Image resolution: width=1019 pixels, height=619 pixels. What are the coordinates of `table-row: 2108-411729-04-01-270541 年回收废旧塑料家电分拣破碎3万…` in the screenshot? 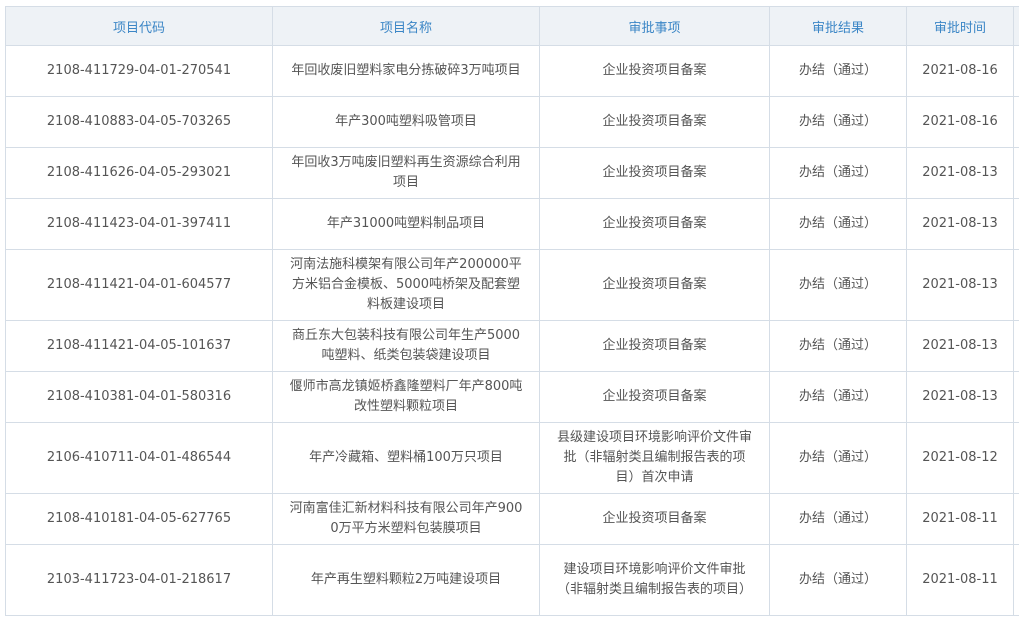 It's located at (512, 71).